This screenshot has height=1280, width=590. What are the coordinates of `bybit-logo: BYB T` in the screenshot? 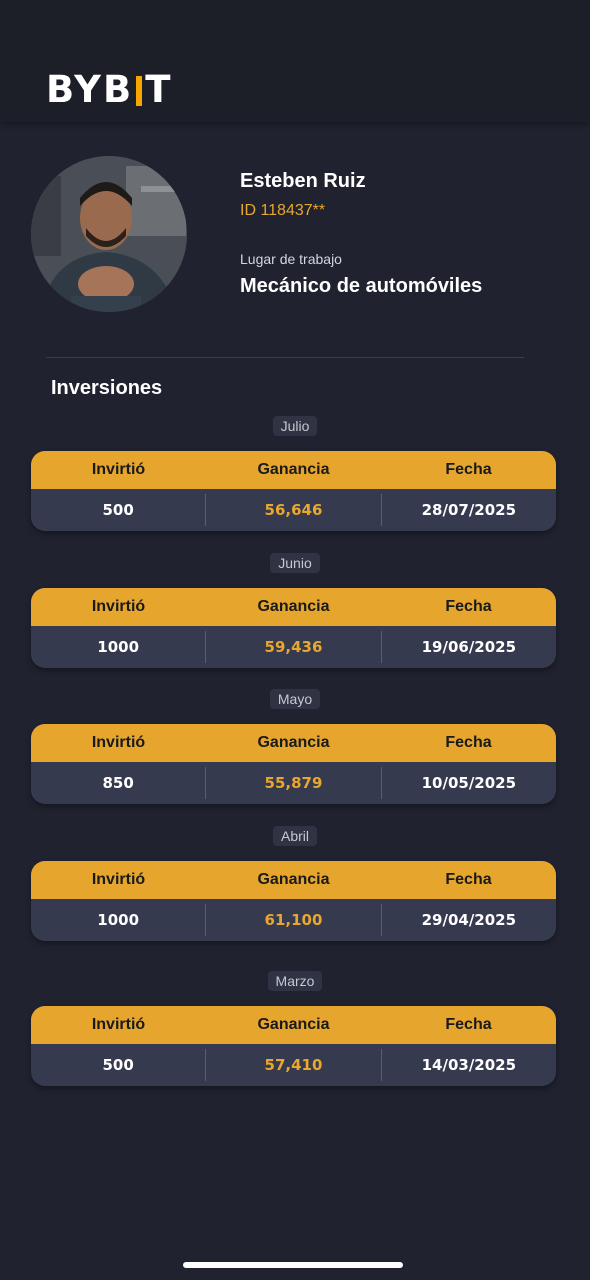 It's located at (109, 90).